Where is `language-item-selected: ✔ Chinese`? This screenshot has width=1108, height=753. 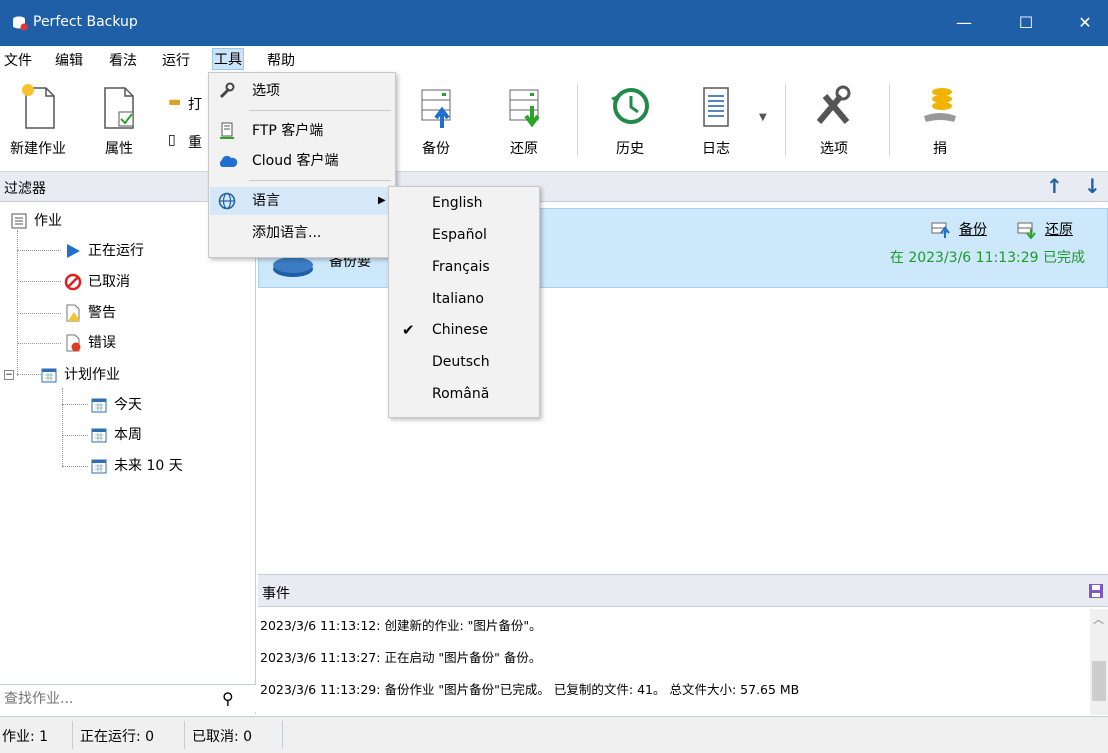 language-item-selected: ✔ Chinese is located at coordinates (464, 330).